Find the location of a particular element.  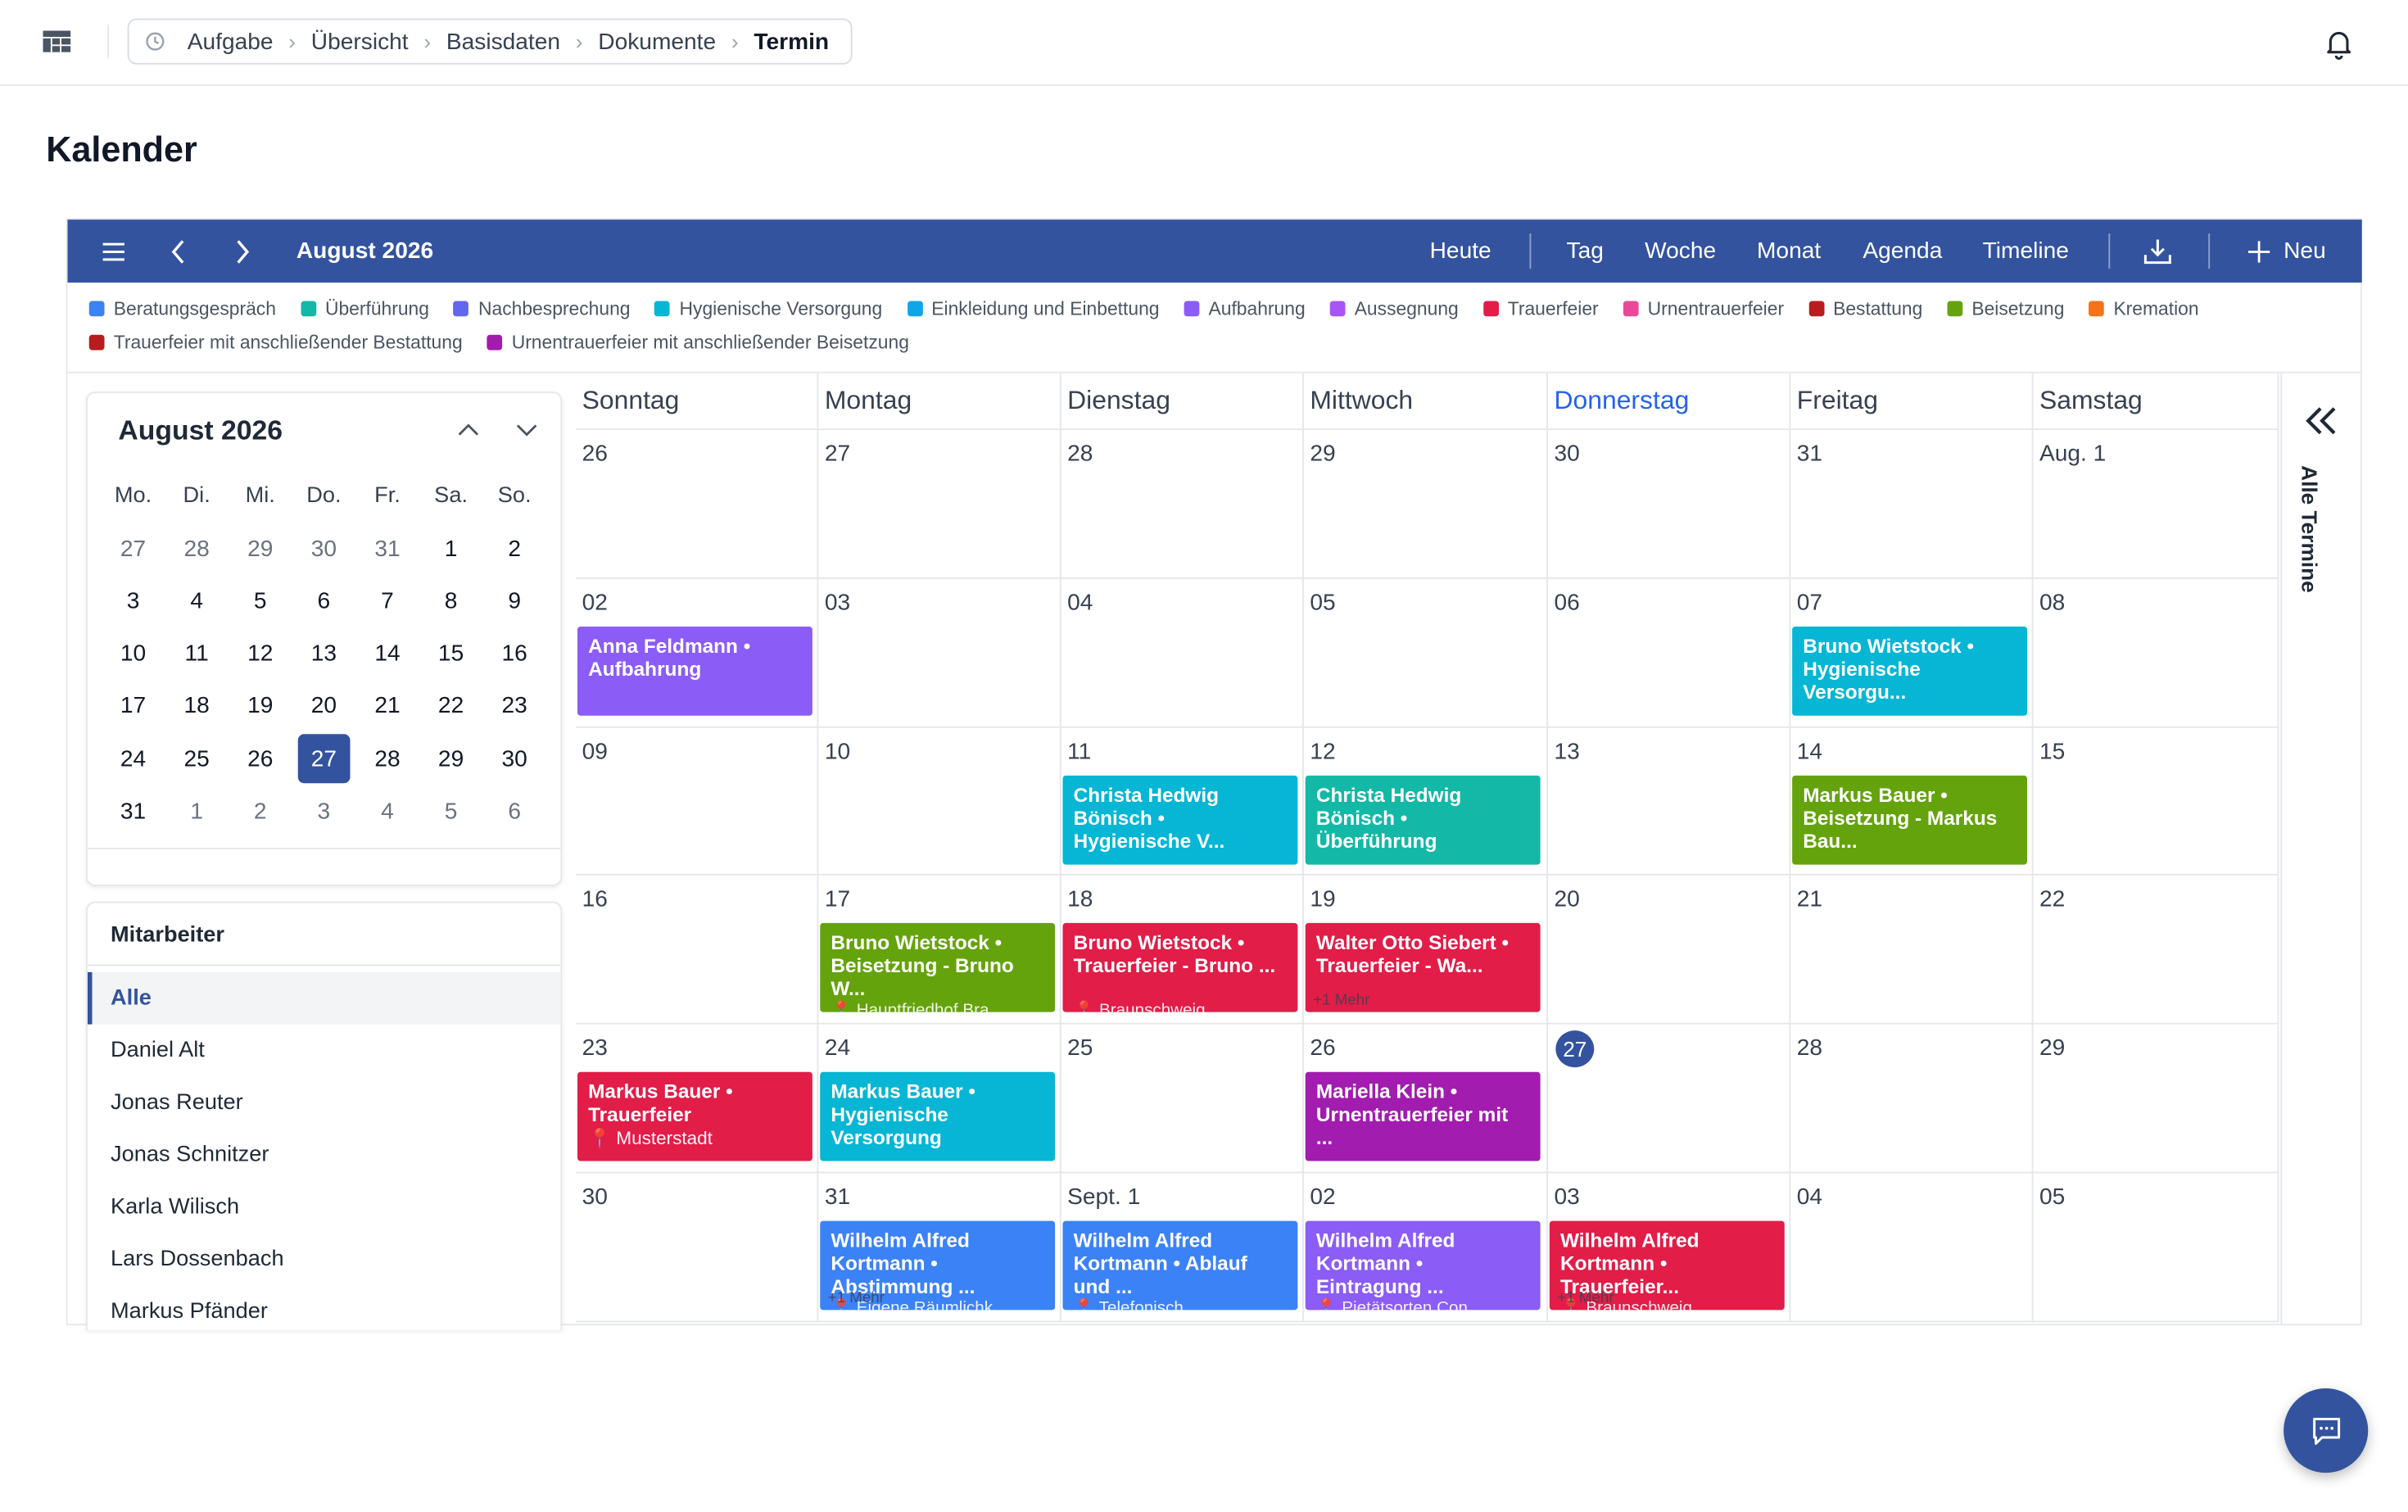

day-number: 08 is located at coordinates (2052, 603).